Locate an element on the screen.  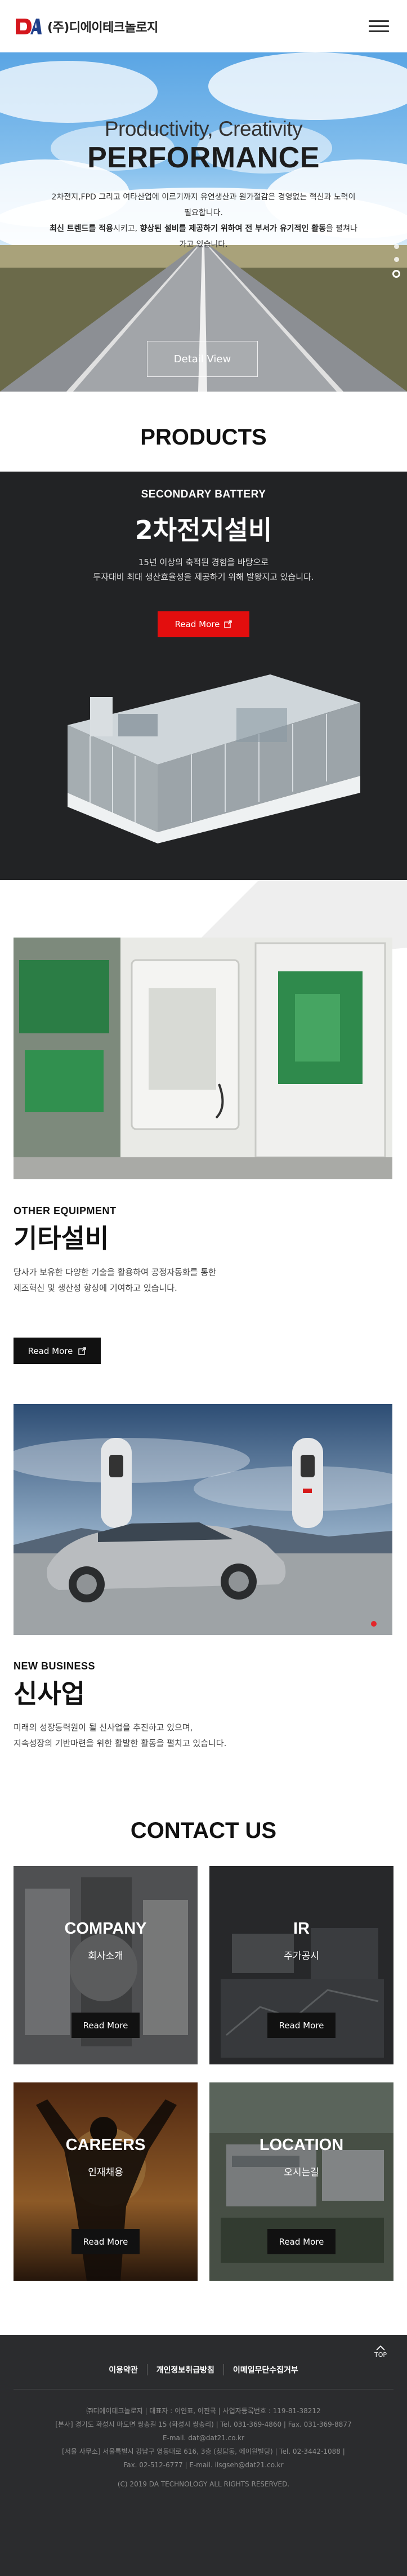
card-title: IR is located at coordinates (301, 1929).